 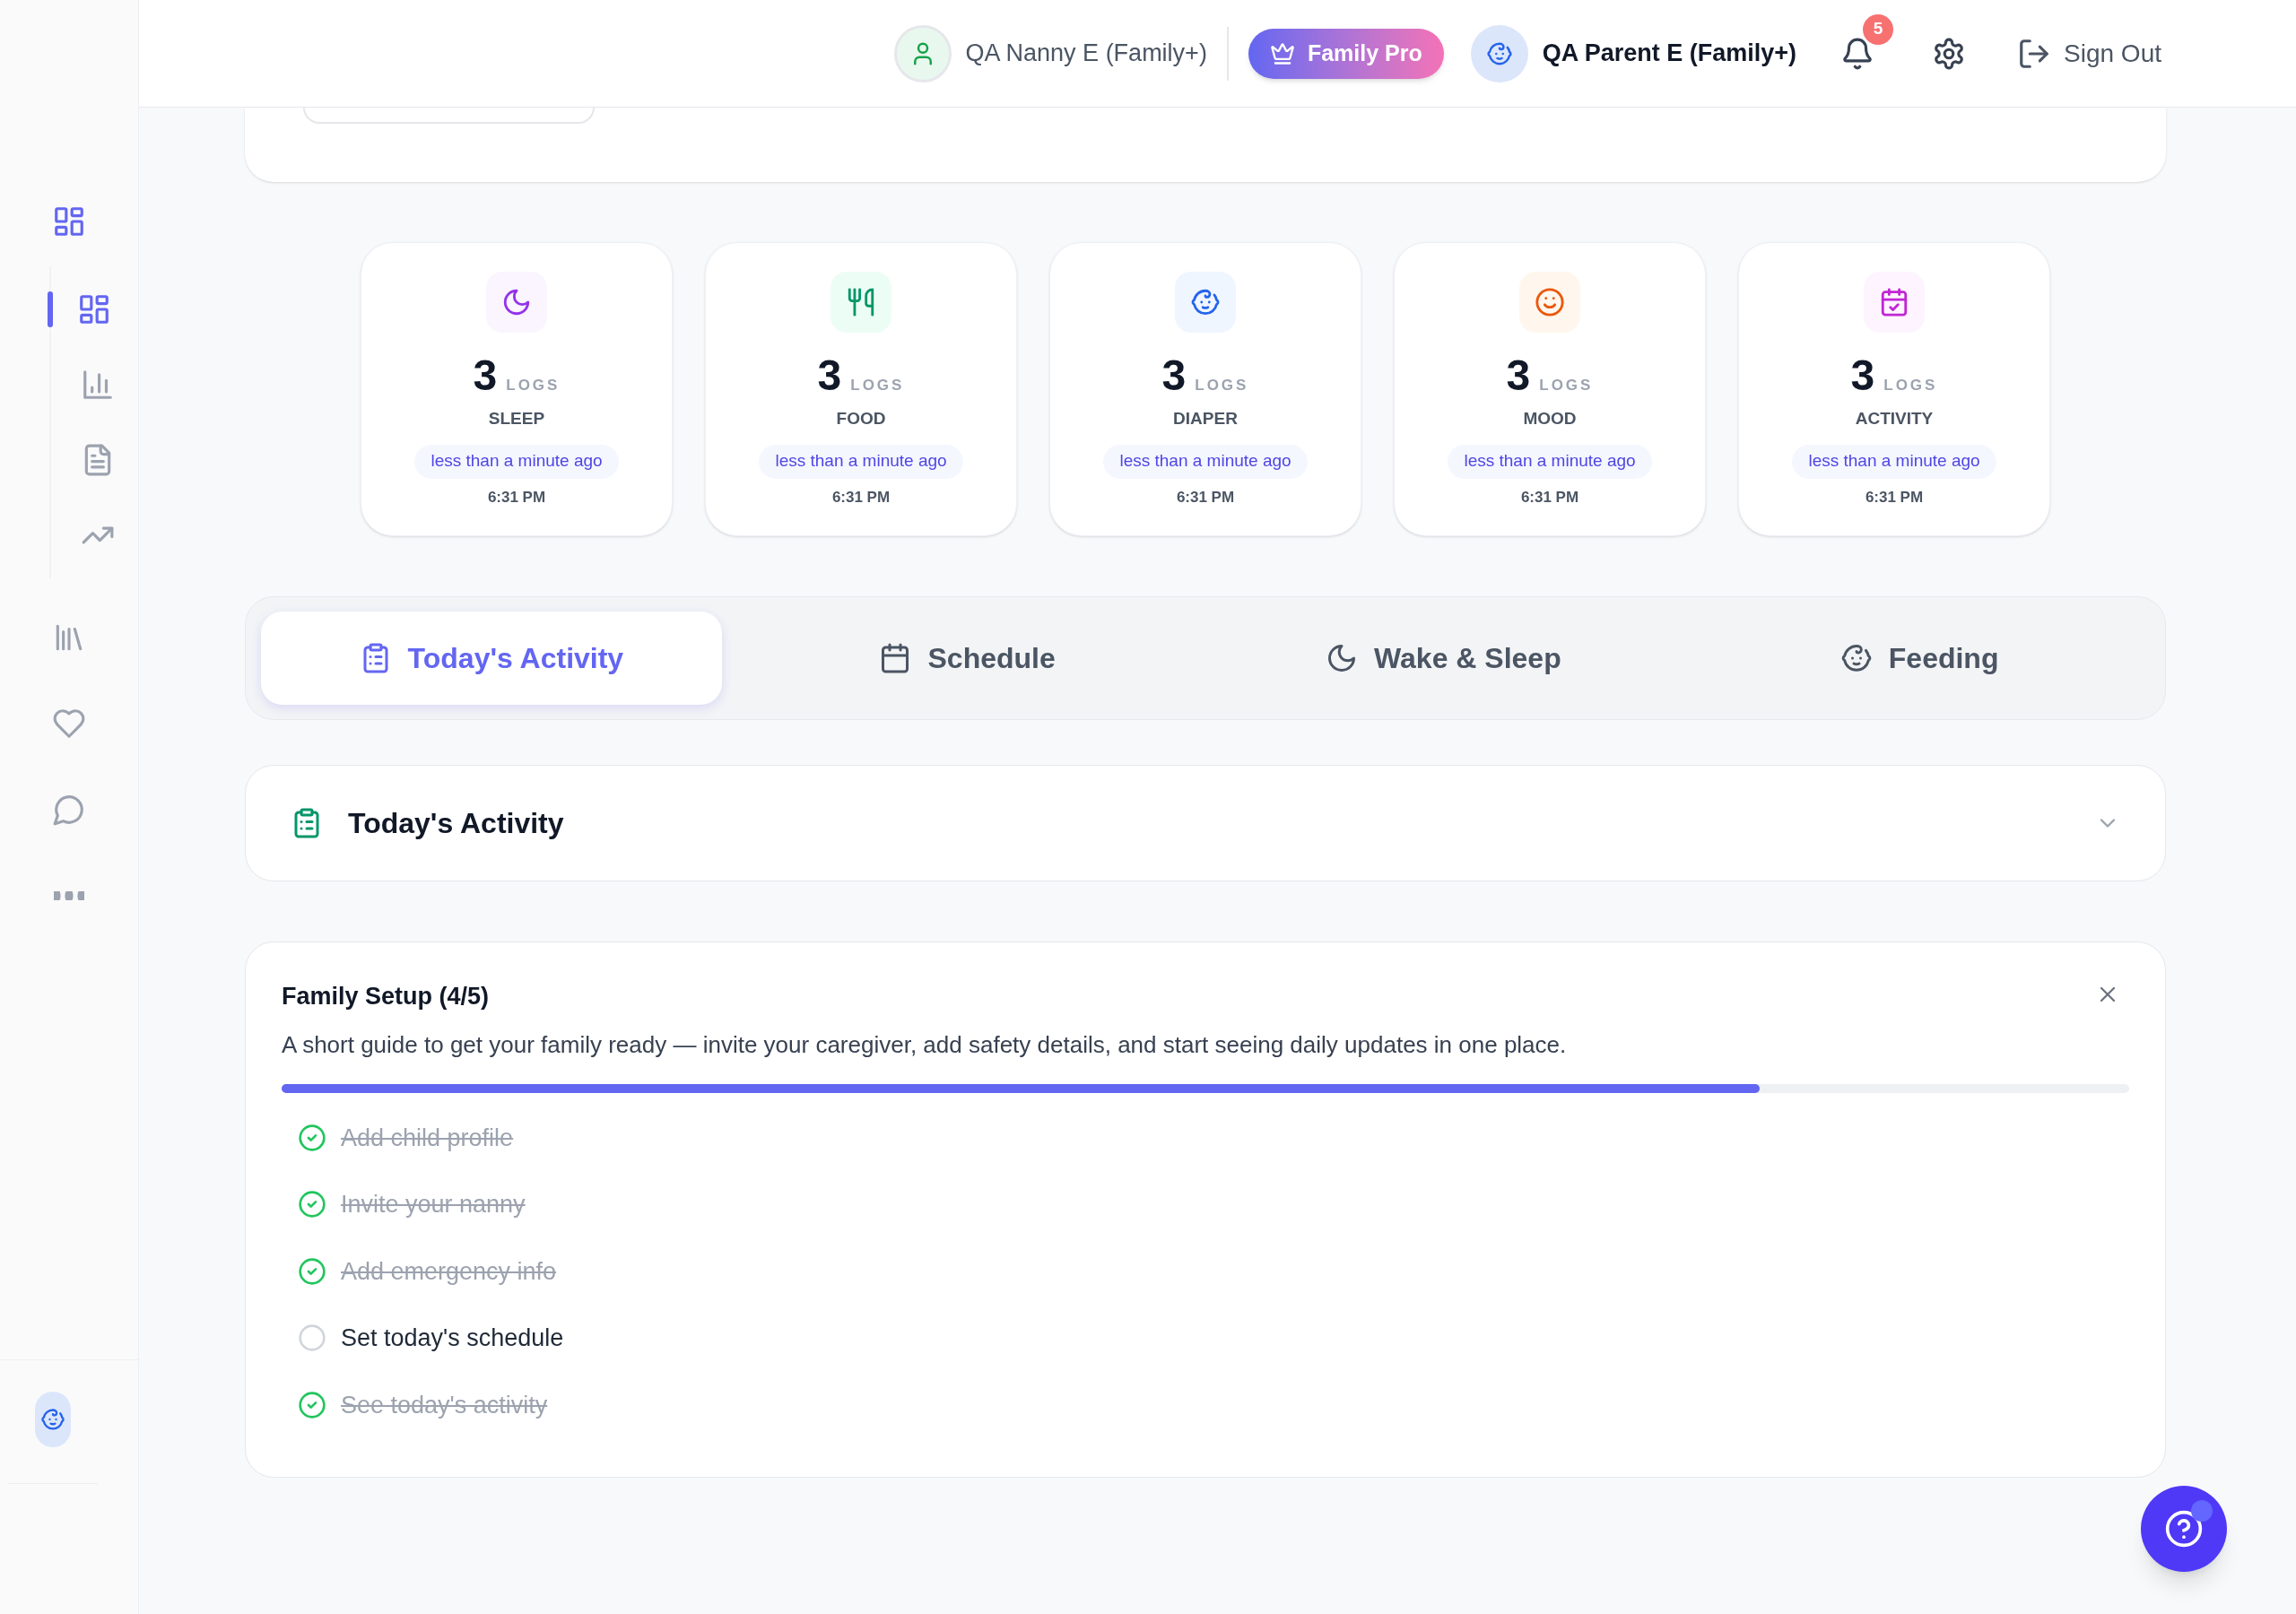 What do you see at coordinates (1443, 658) in the screenshot?
I see `tab: Wake & Sleep` at bounding box center [1443, 658].